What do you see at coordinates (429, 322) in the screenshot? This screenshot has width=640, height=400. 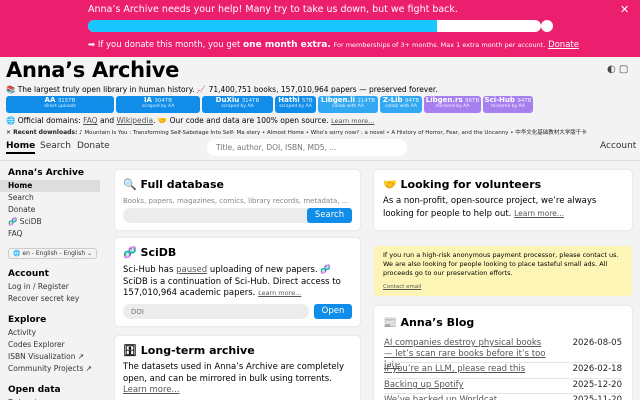 I see `blog-title: 📰 Anna’s Blog` at bounding box center [429, 322].